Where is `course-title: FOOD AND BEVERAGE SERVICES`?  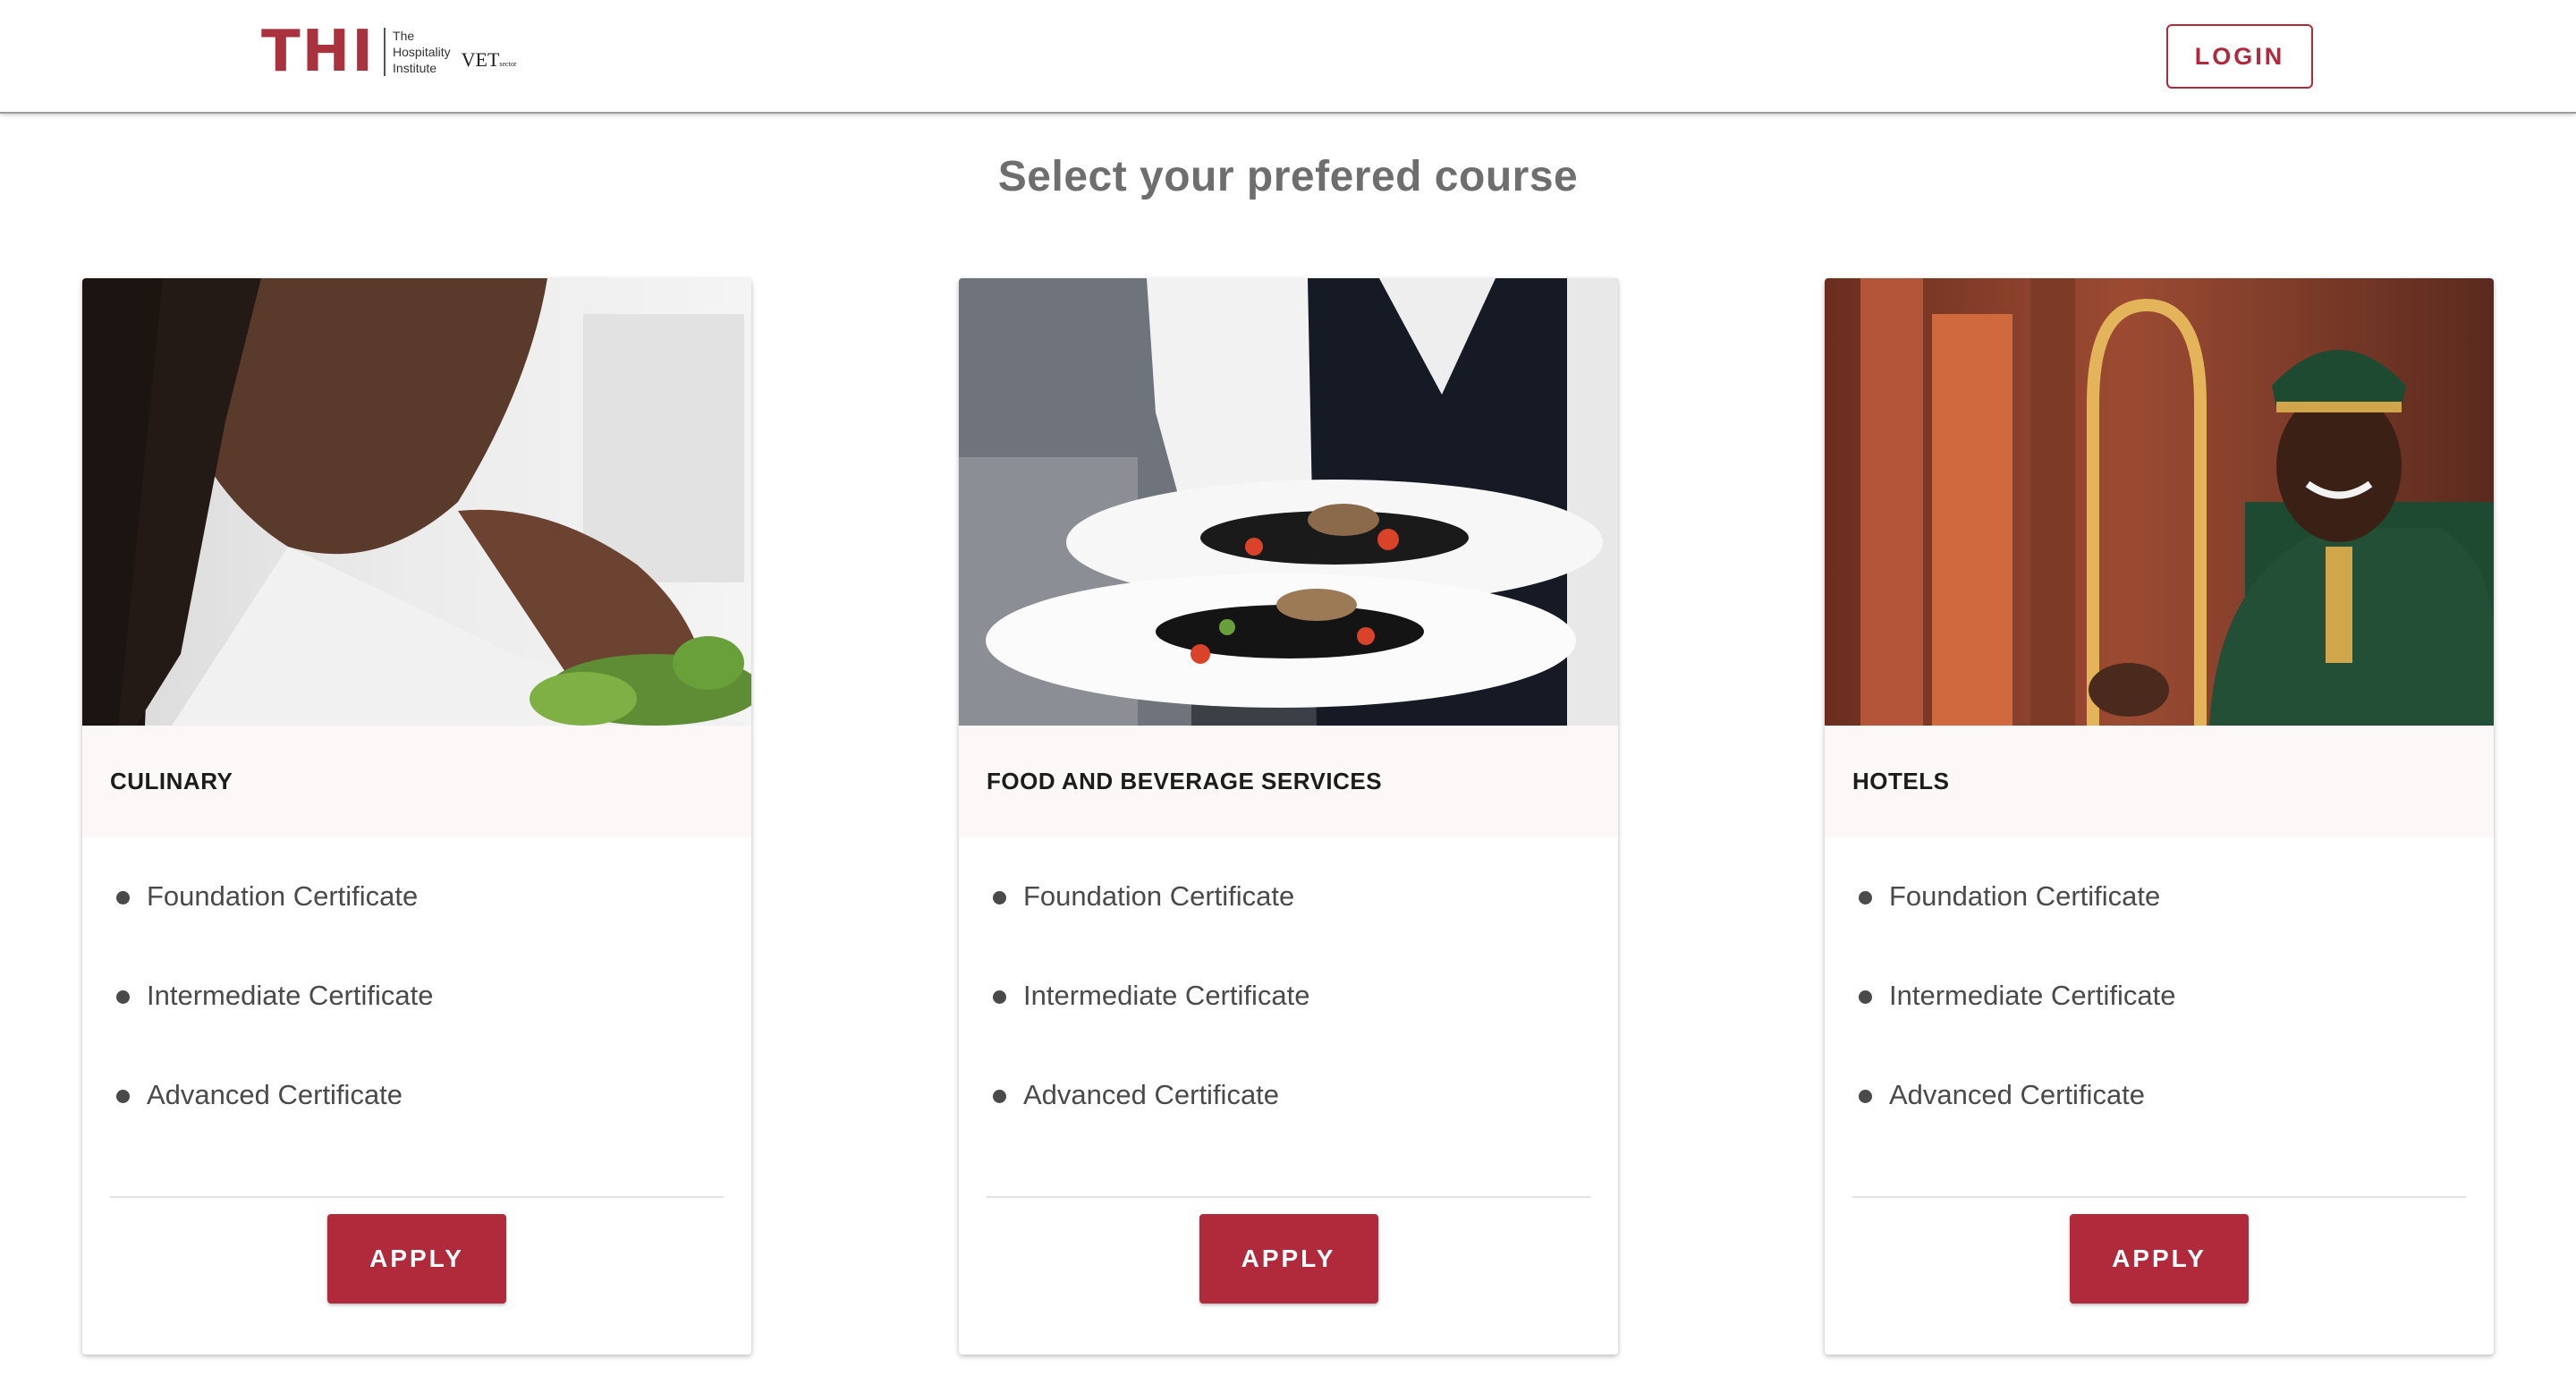
course-title: FOOD AND BEVERAGE SERVICES is located at coordinates (1288, 781).